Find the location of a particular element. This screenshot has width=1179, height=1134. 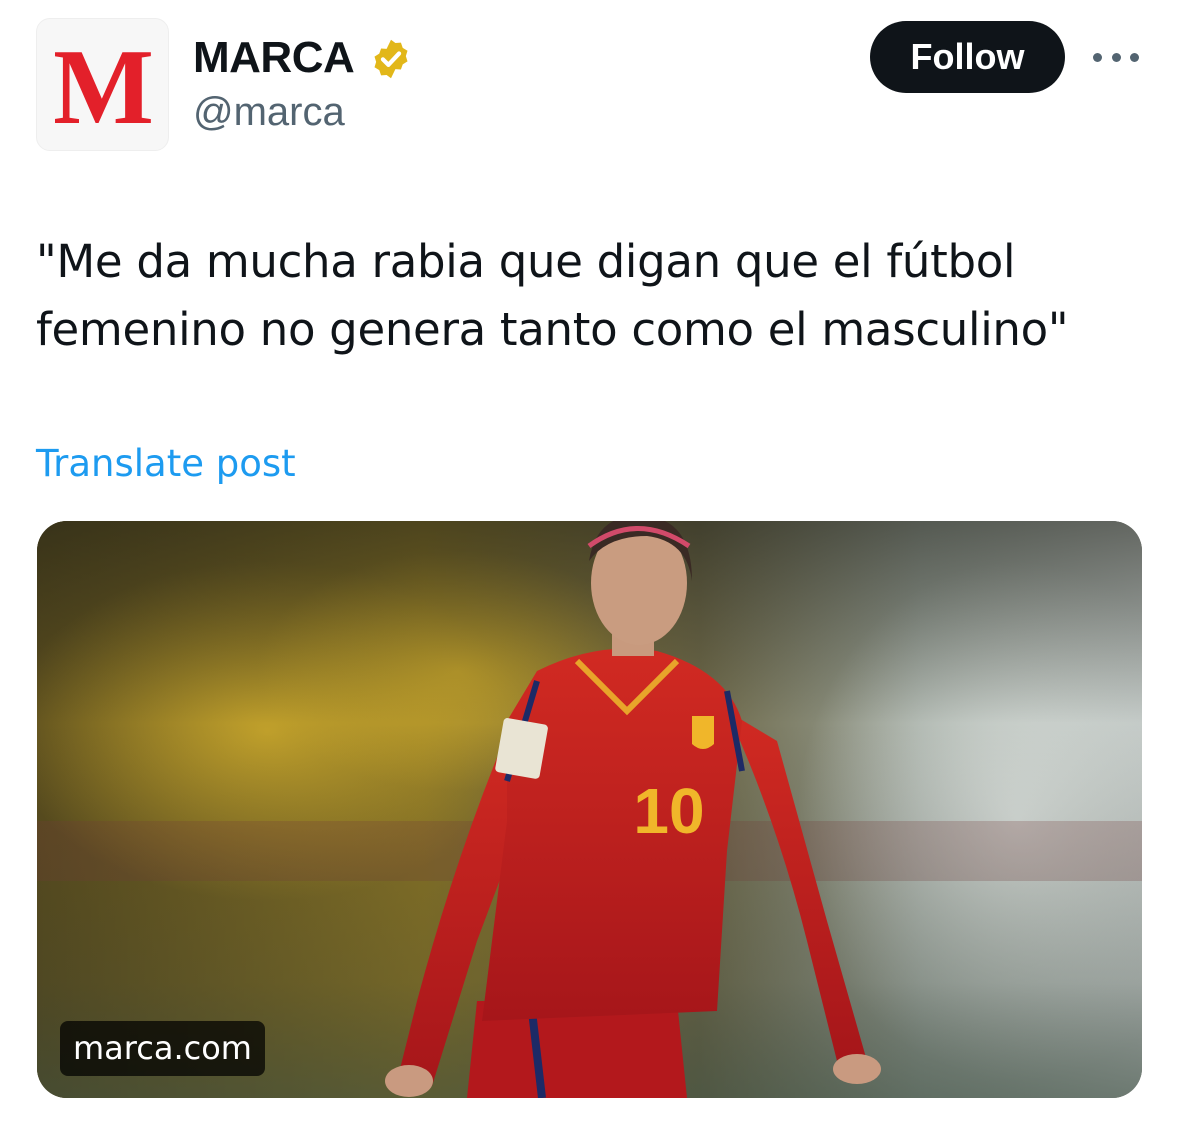

verified-badge-icon is located at coordinates (391, 59).